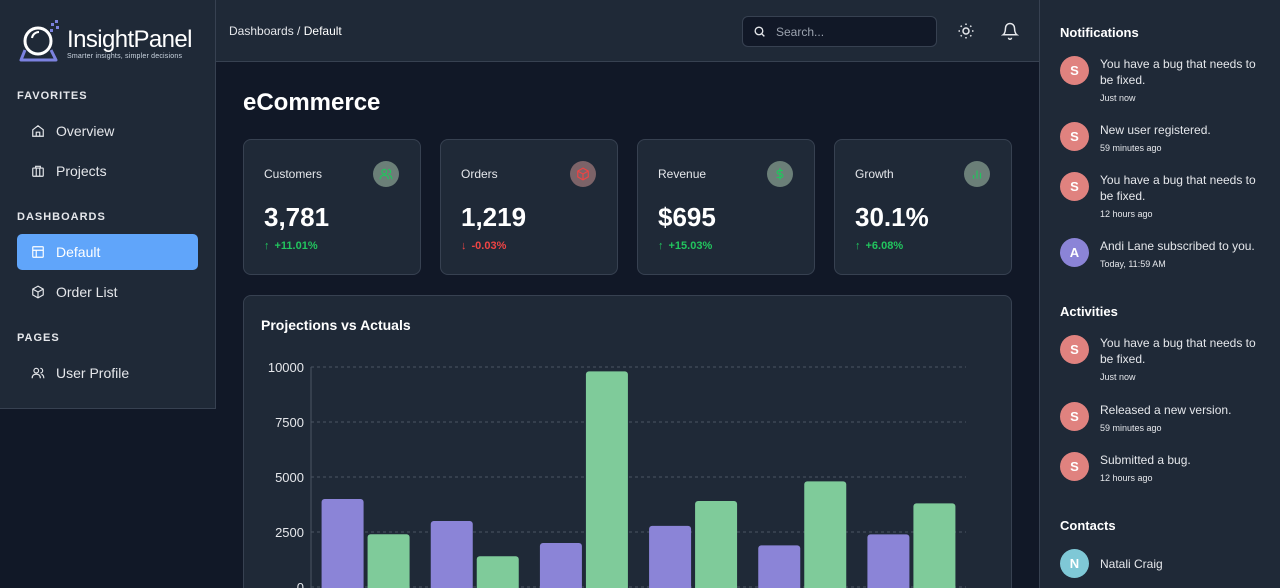  I want to click on search-icon, so click(759, 31).